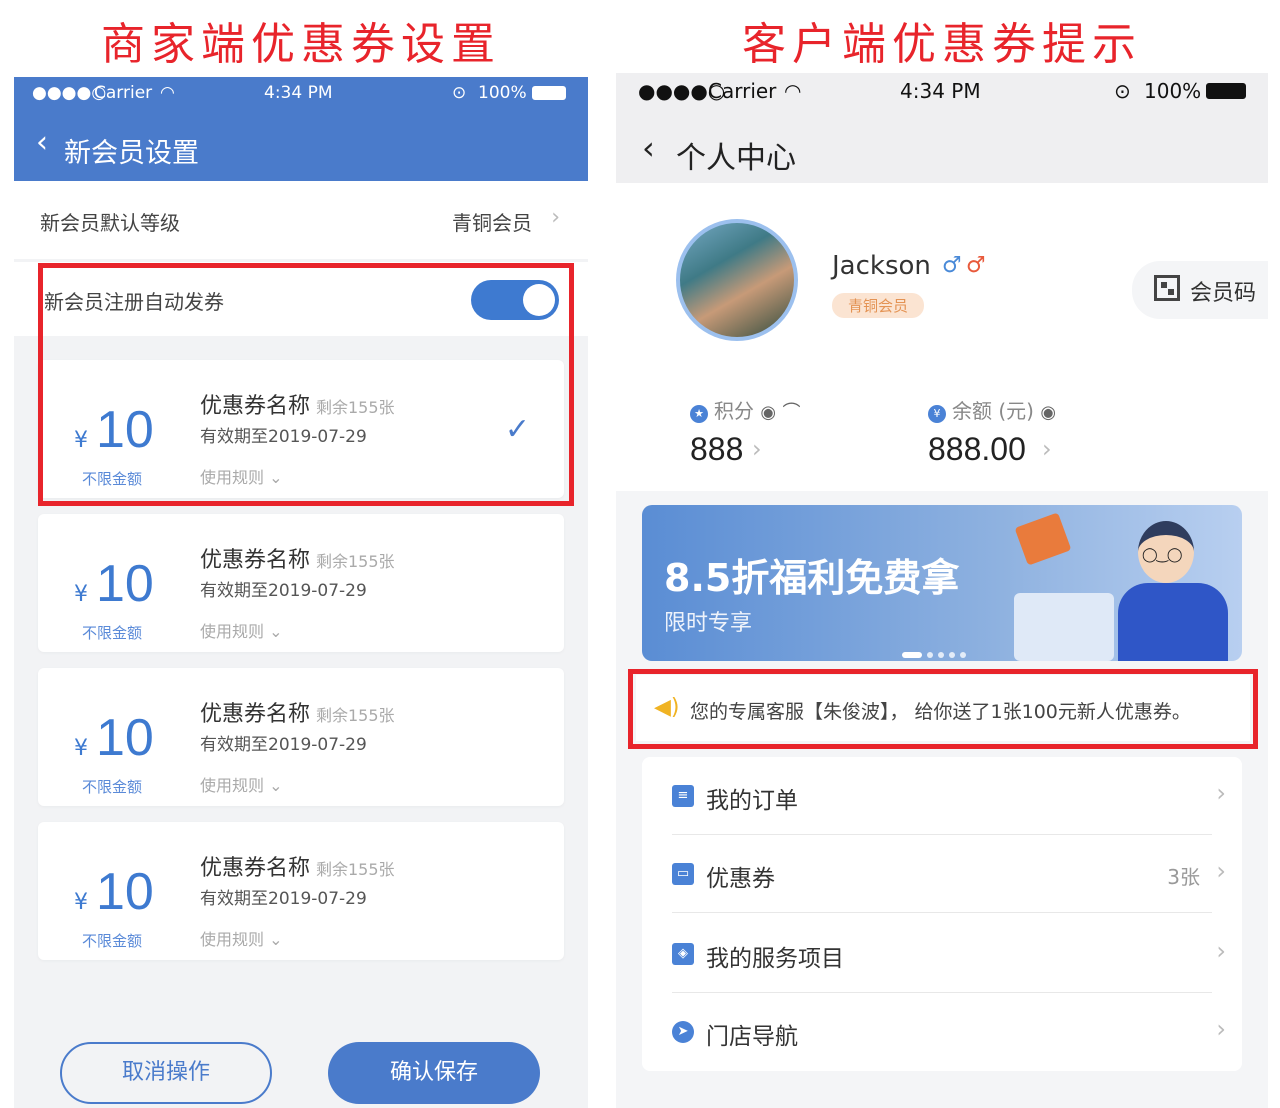 This screenshot has height=1108, width=1280. What do you see at coordinates (977, 449) in the screenshot?
I see `balance-value: 888.00` at bounding box center [977, 449].